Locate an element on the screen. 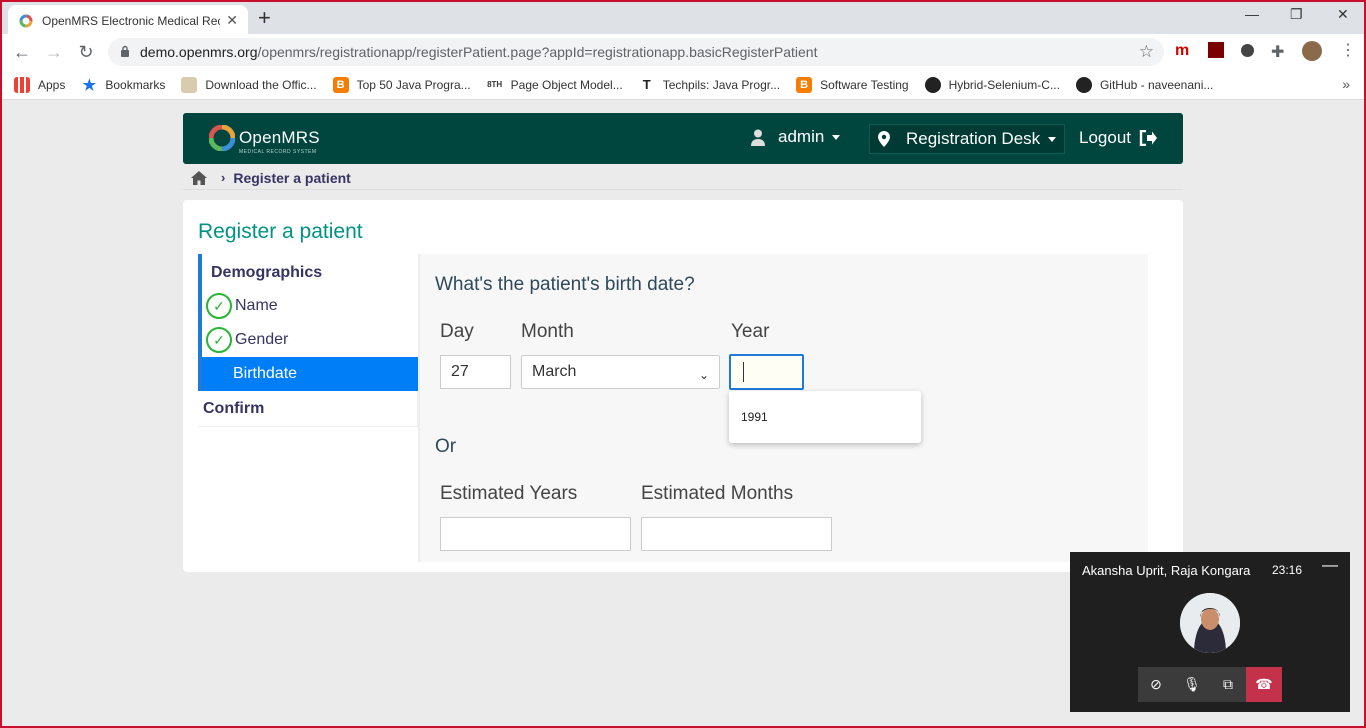 Image resolution: width=1366 pixels, height=728 pixels. close-window-button: ✕ is located at coordinates (1343, 14).